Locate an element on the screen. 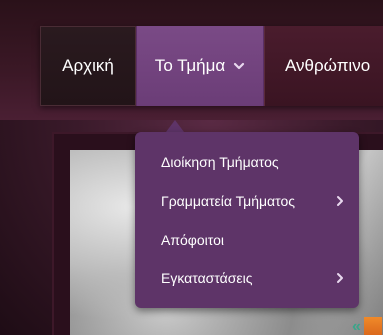 The image size is (383, 335). menu-item-secretariat: Γραμματεία Τμήματος is located at coordinates (256, 201).